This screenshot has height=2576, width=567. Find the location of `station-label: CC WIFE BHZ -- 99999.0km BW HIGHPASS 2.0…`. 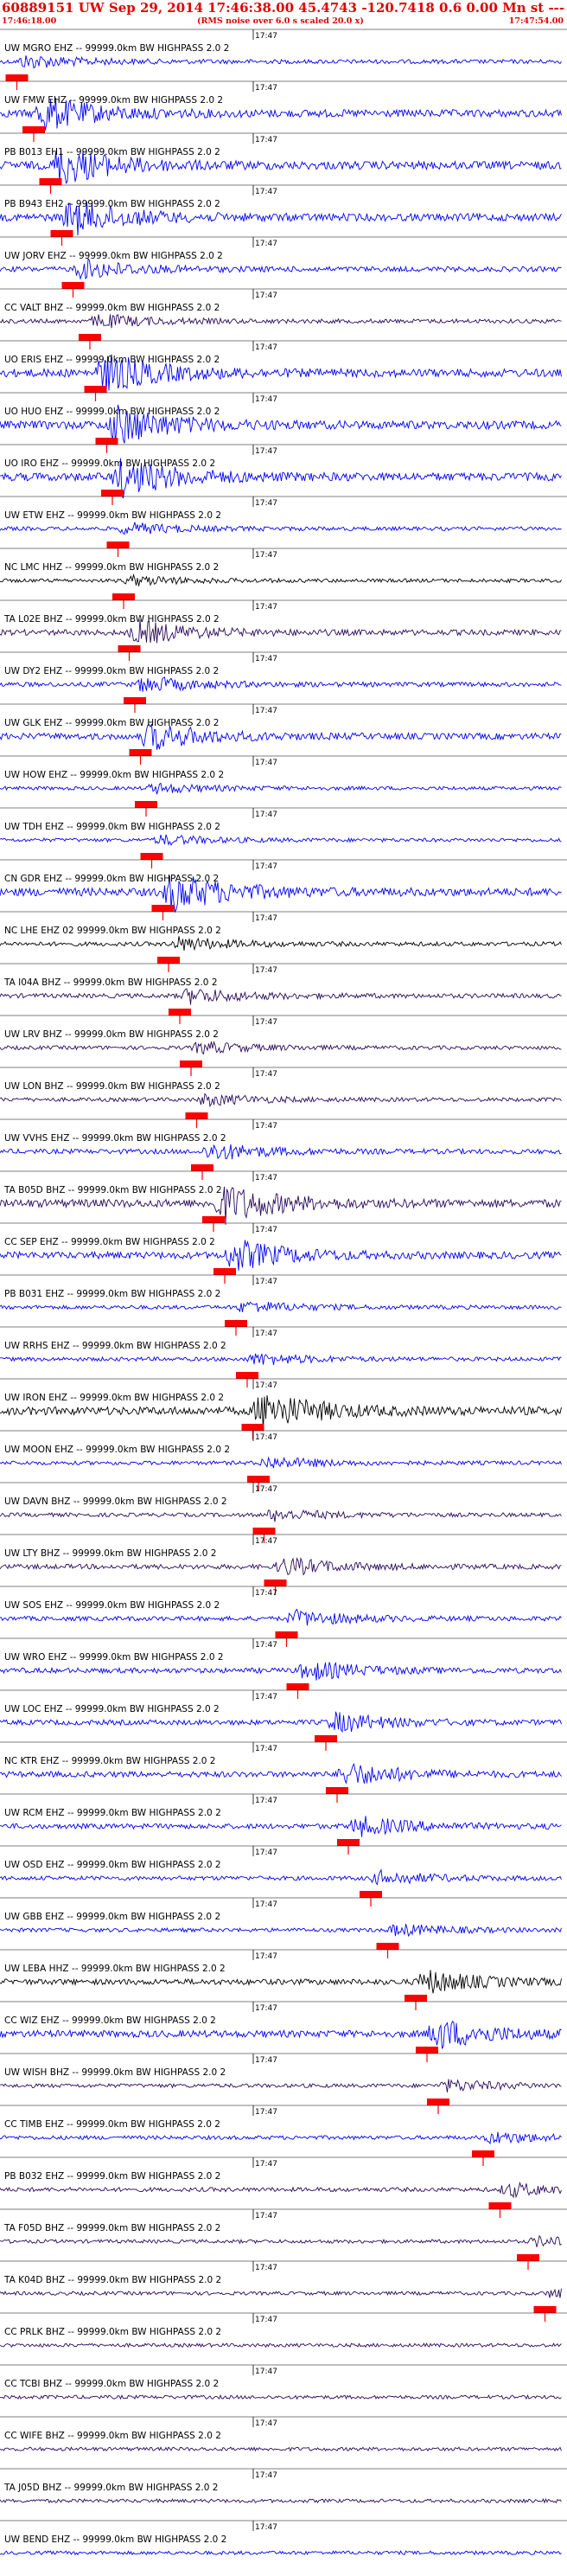

station-label: CC WIFE BHZ -- 99999.0km BW HIGHPASS 2.0… is located at coordinates (112, 2436).